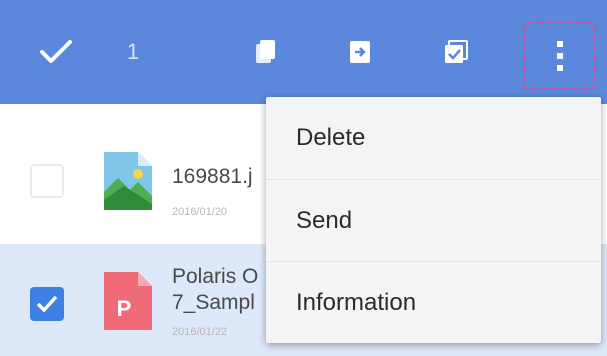 This screenshot has width=607, height=356. Describe the element at coordinates (200, 212) in the screenshot. I see `file-date: 2016/01/20` at that location.